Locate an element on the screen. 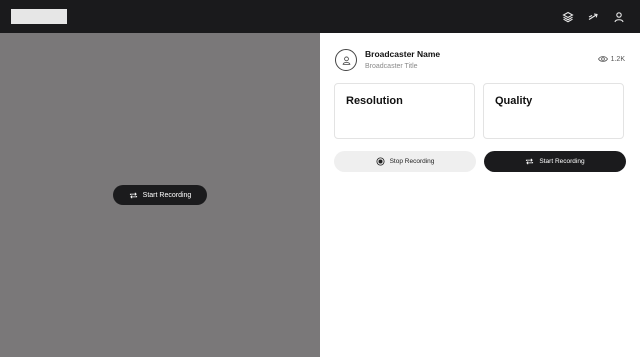  eye-icon is located at coordinates (602, 59).